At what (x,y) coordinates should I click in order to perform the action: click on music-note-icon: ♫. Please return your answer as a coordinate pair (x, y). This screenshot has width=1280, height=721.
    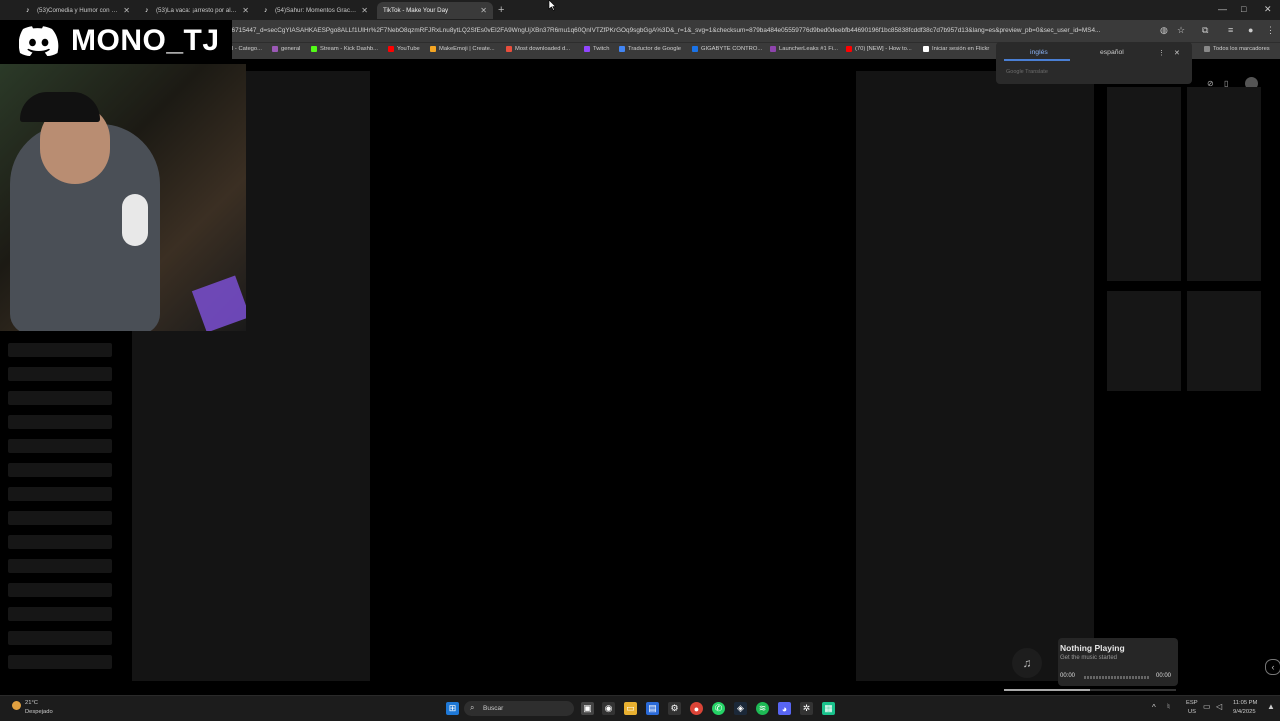
    Looking at the image, I should click on (1027, 663).